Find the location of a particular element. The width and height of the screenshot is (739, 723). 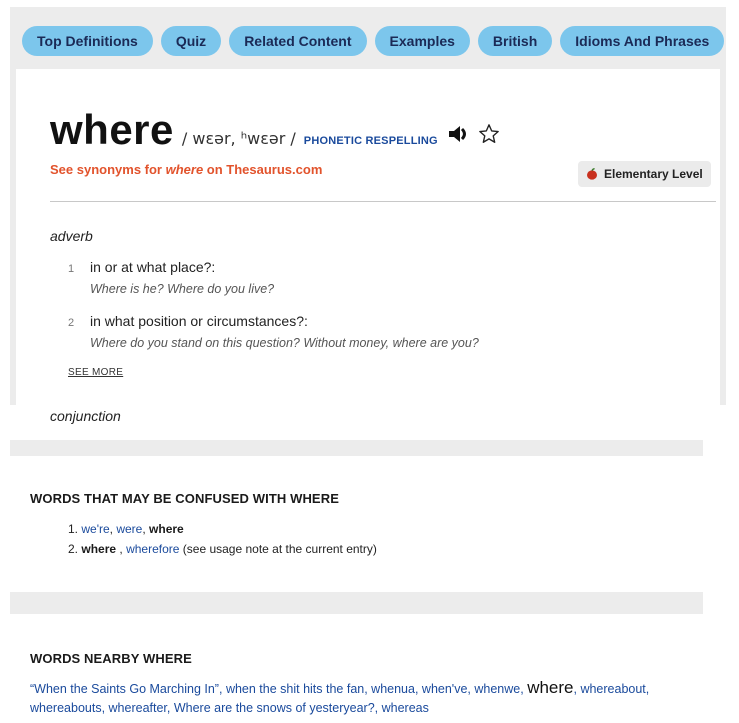

headword: where is located at coordinates (112, 129).